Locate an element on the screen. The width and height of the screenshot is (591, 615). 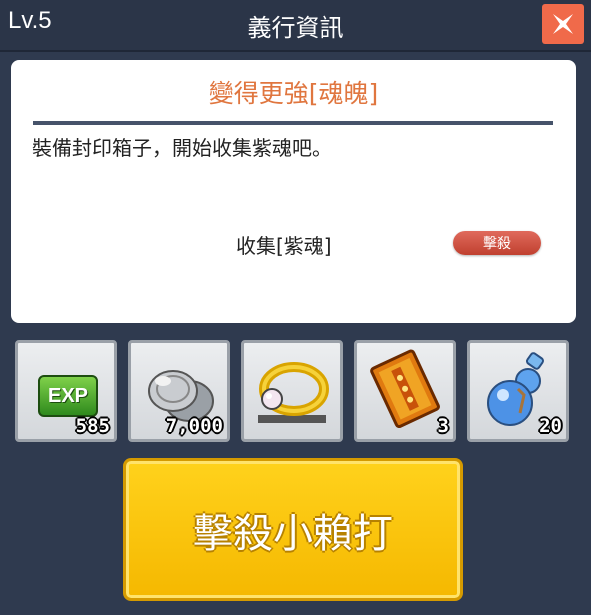
quest-title: 變得更強[魂魄] is located at coordinates (293, 93).